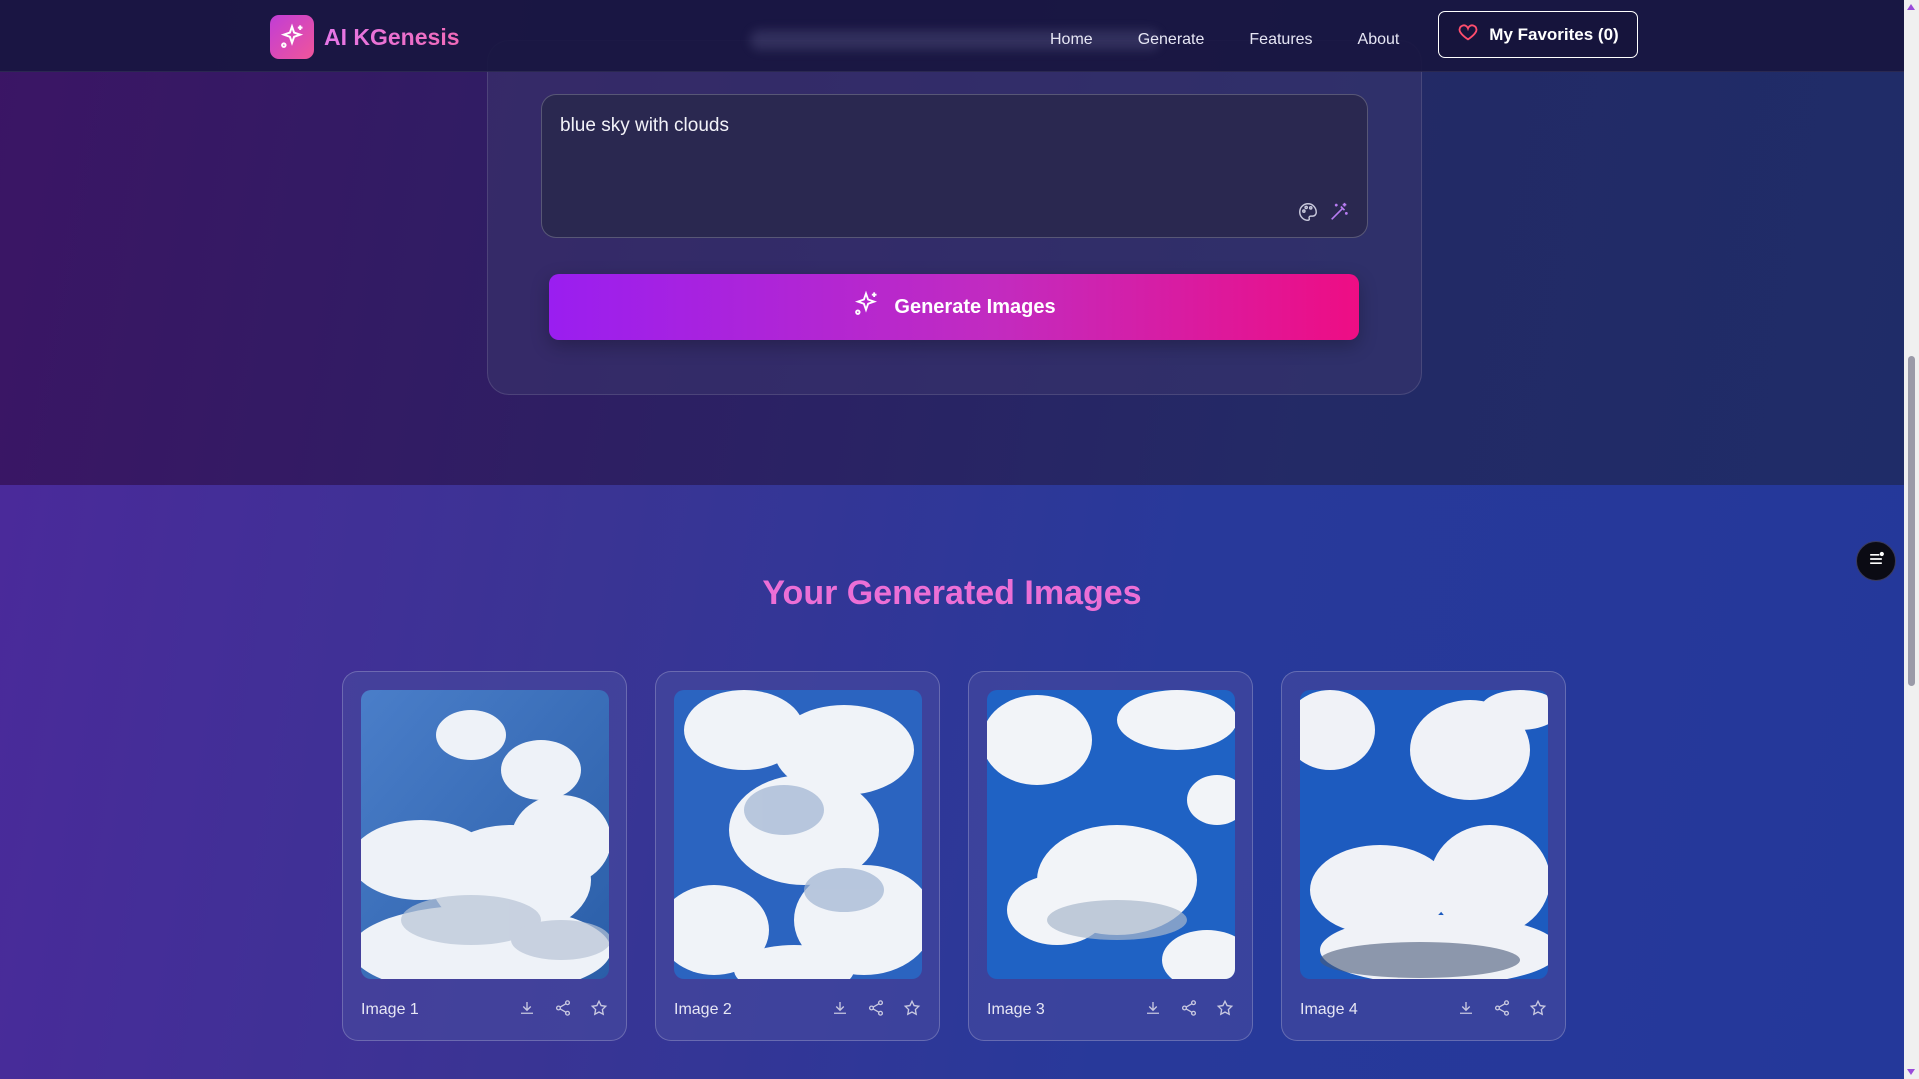 The height and width of the screenshot is (1079, 1919). What do you see at coordinates (1016, 1009) in the screenshot?
I see `image-label: Image 3` at bounding box center [1016, 1009].